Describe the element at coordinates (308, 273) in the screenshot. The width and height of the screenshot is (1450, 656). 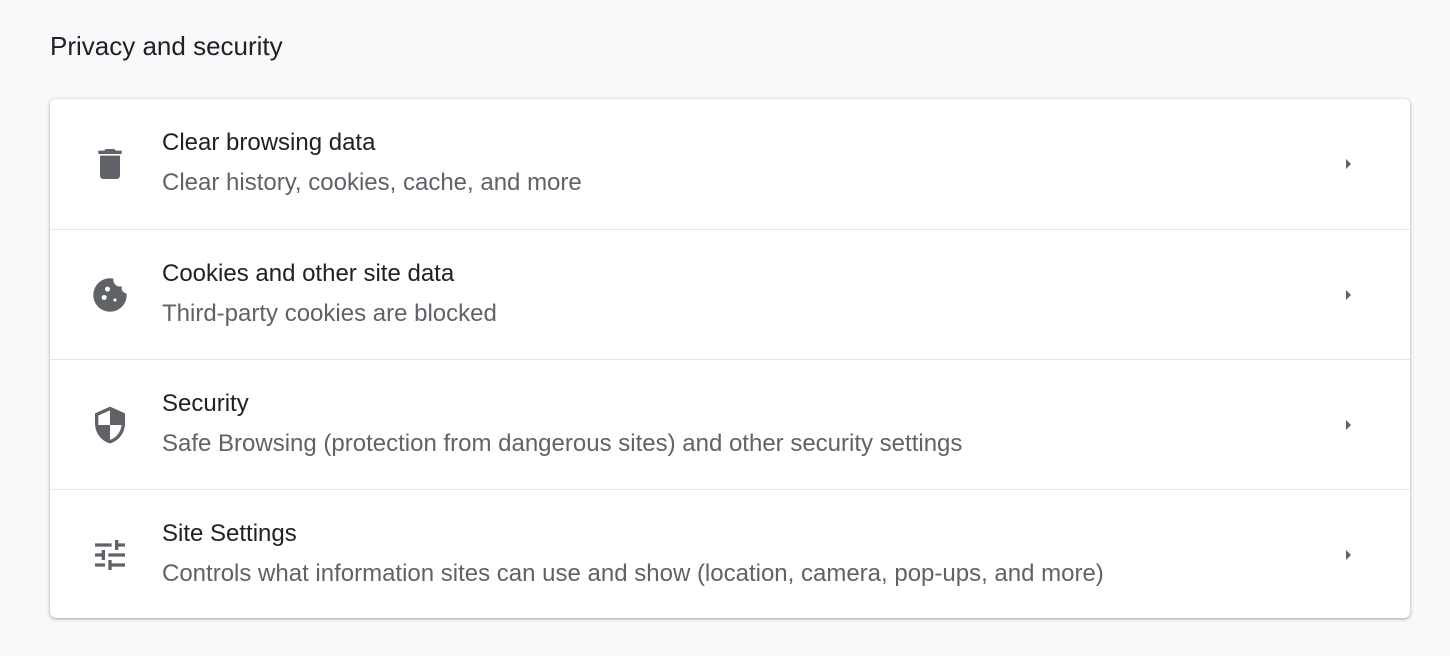
I see `row-title: Cookies and other site data` at that location.